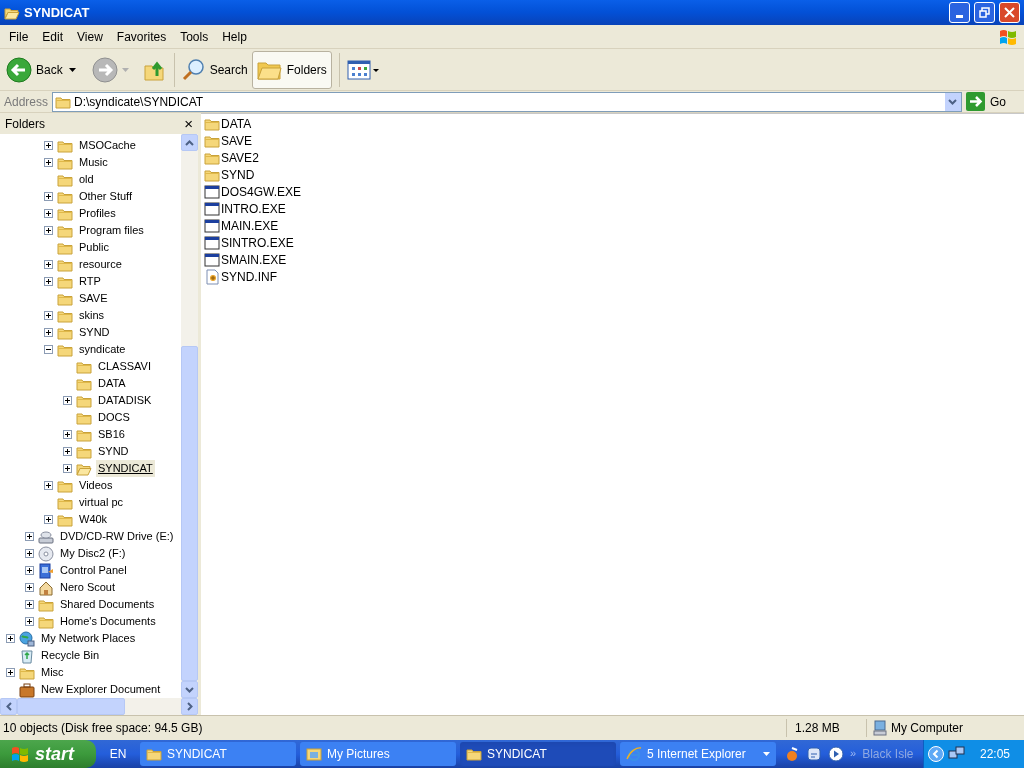 This screenshot has height=768, width=1024. Describe the element at coordinates (254, 259) in the screenshot. I see `file-name: SMAIN.EXE` at that location.